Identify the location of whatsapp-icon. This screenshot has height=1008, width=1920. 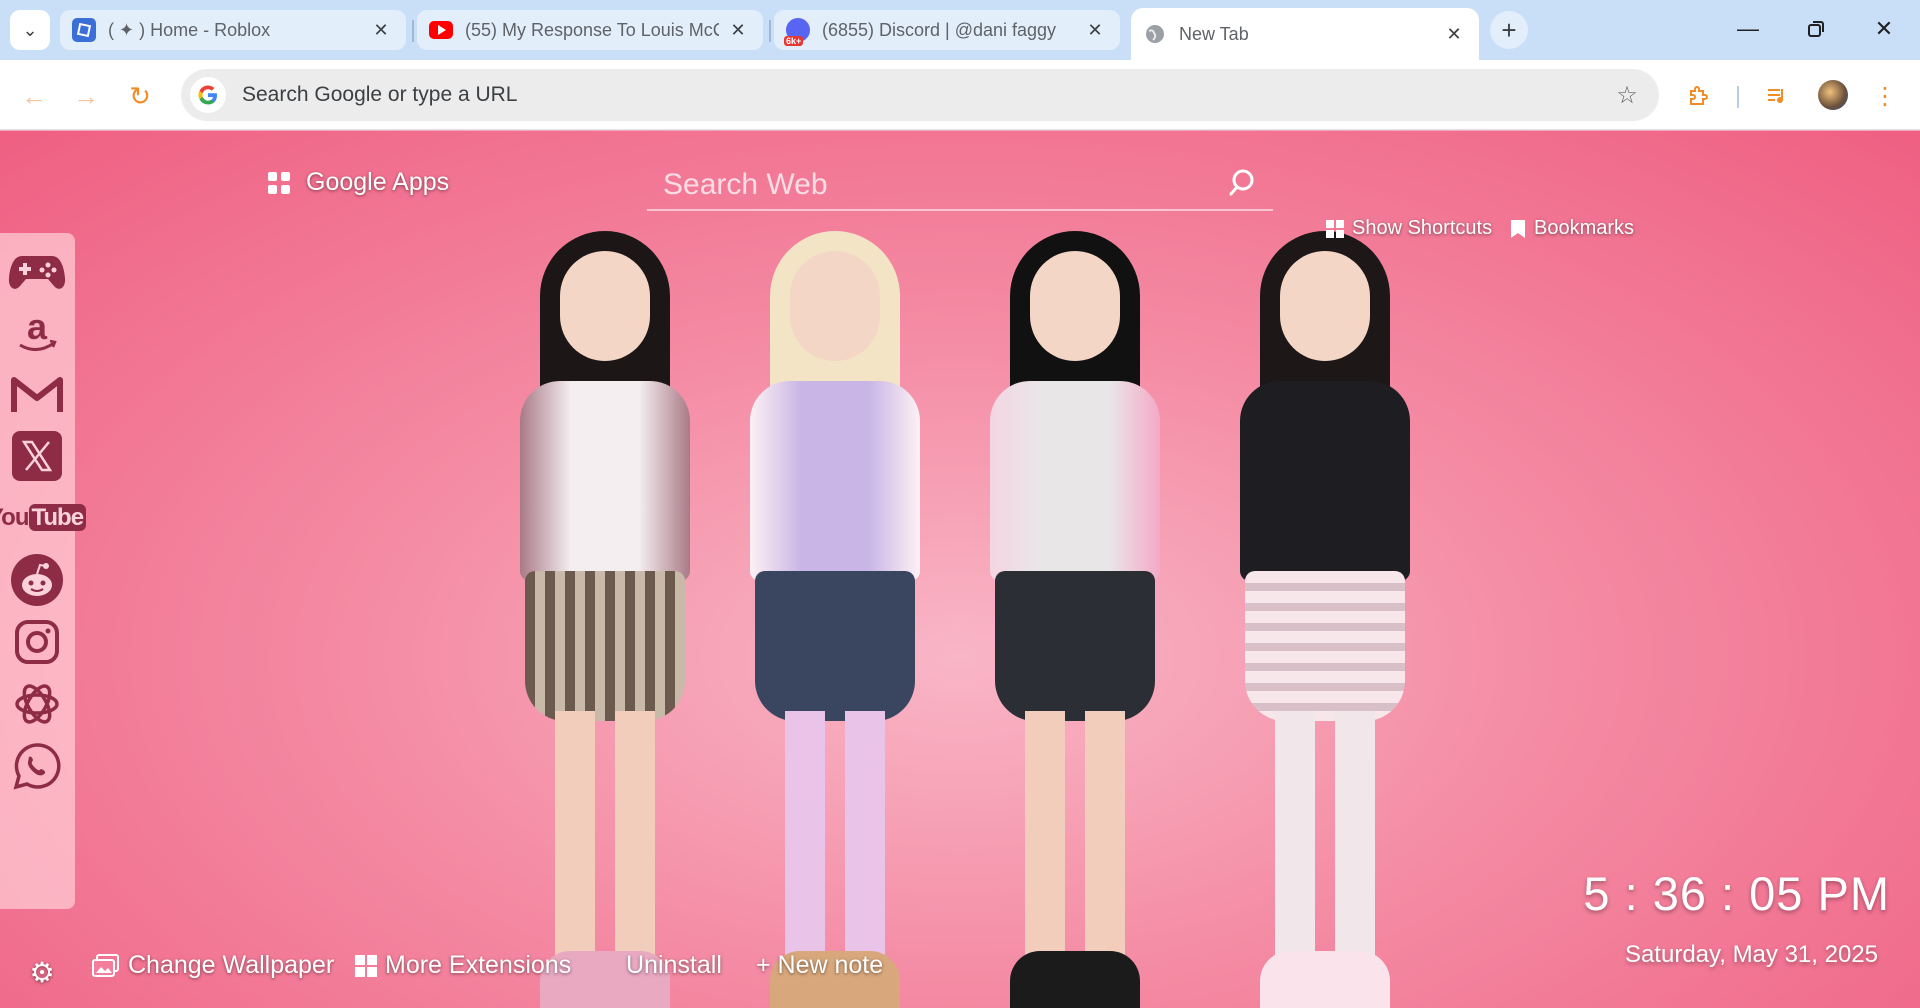
(37, 766).